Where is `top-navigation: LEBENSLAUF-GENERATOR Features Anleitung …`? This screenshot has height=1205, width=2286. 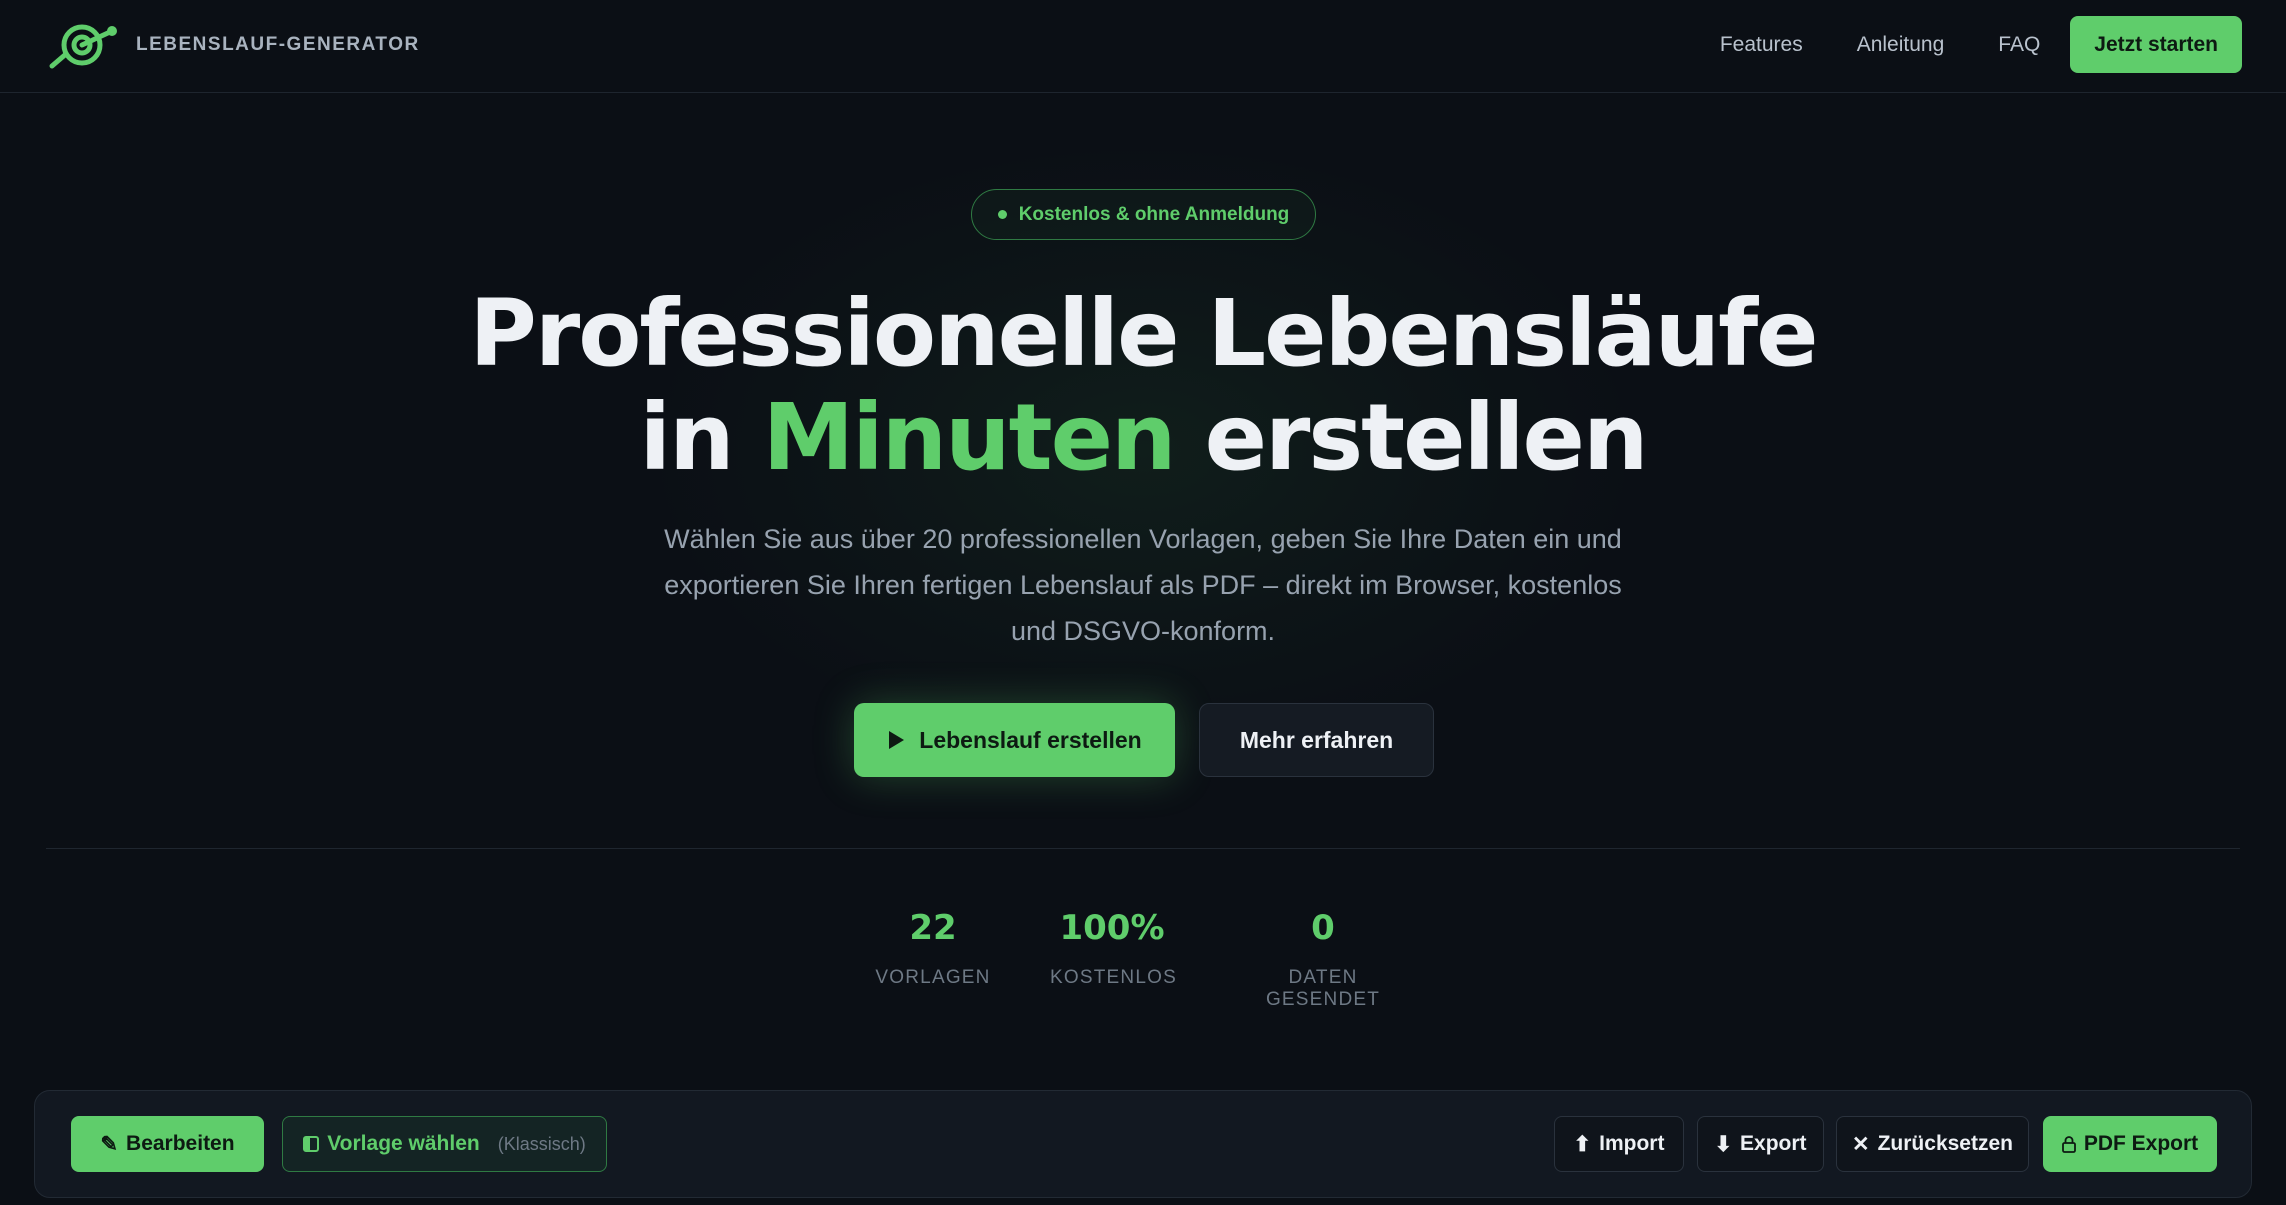 top-navigation: LEBENSLAUF-GENERATOR Features Anleitung … is located at coordinates (1143, 46).